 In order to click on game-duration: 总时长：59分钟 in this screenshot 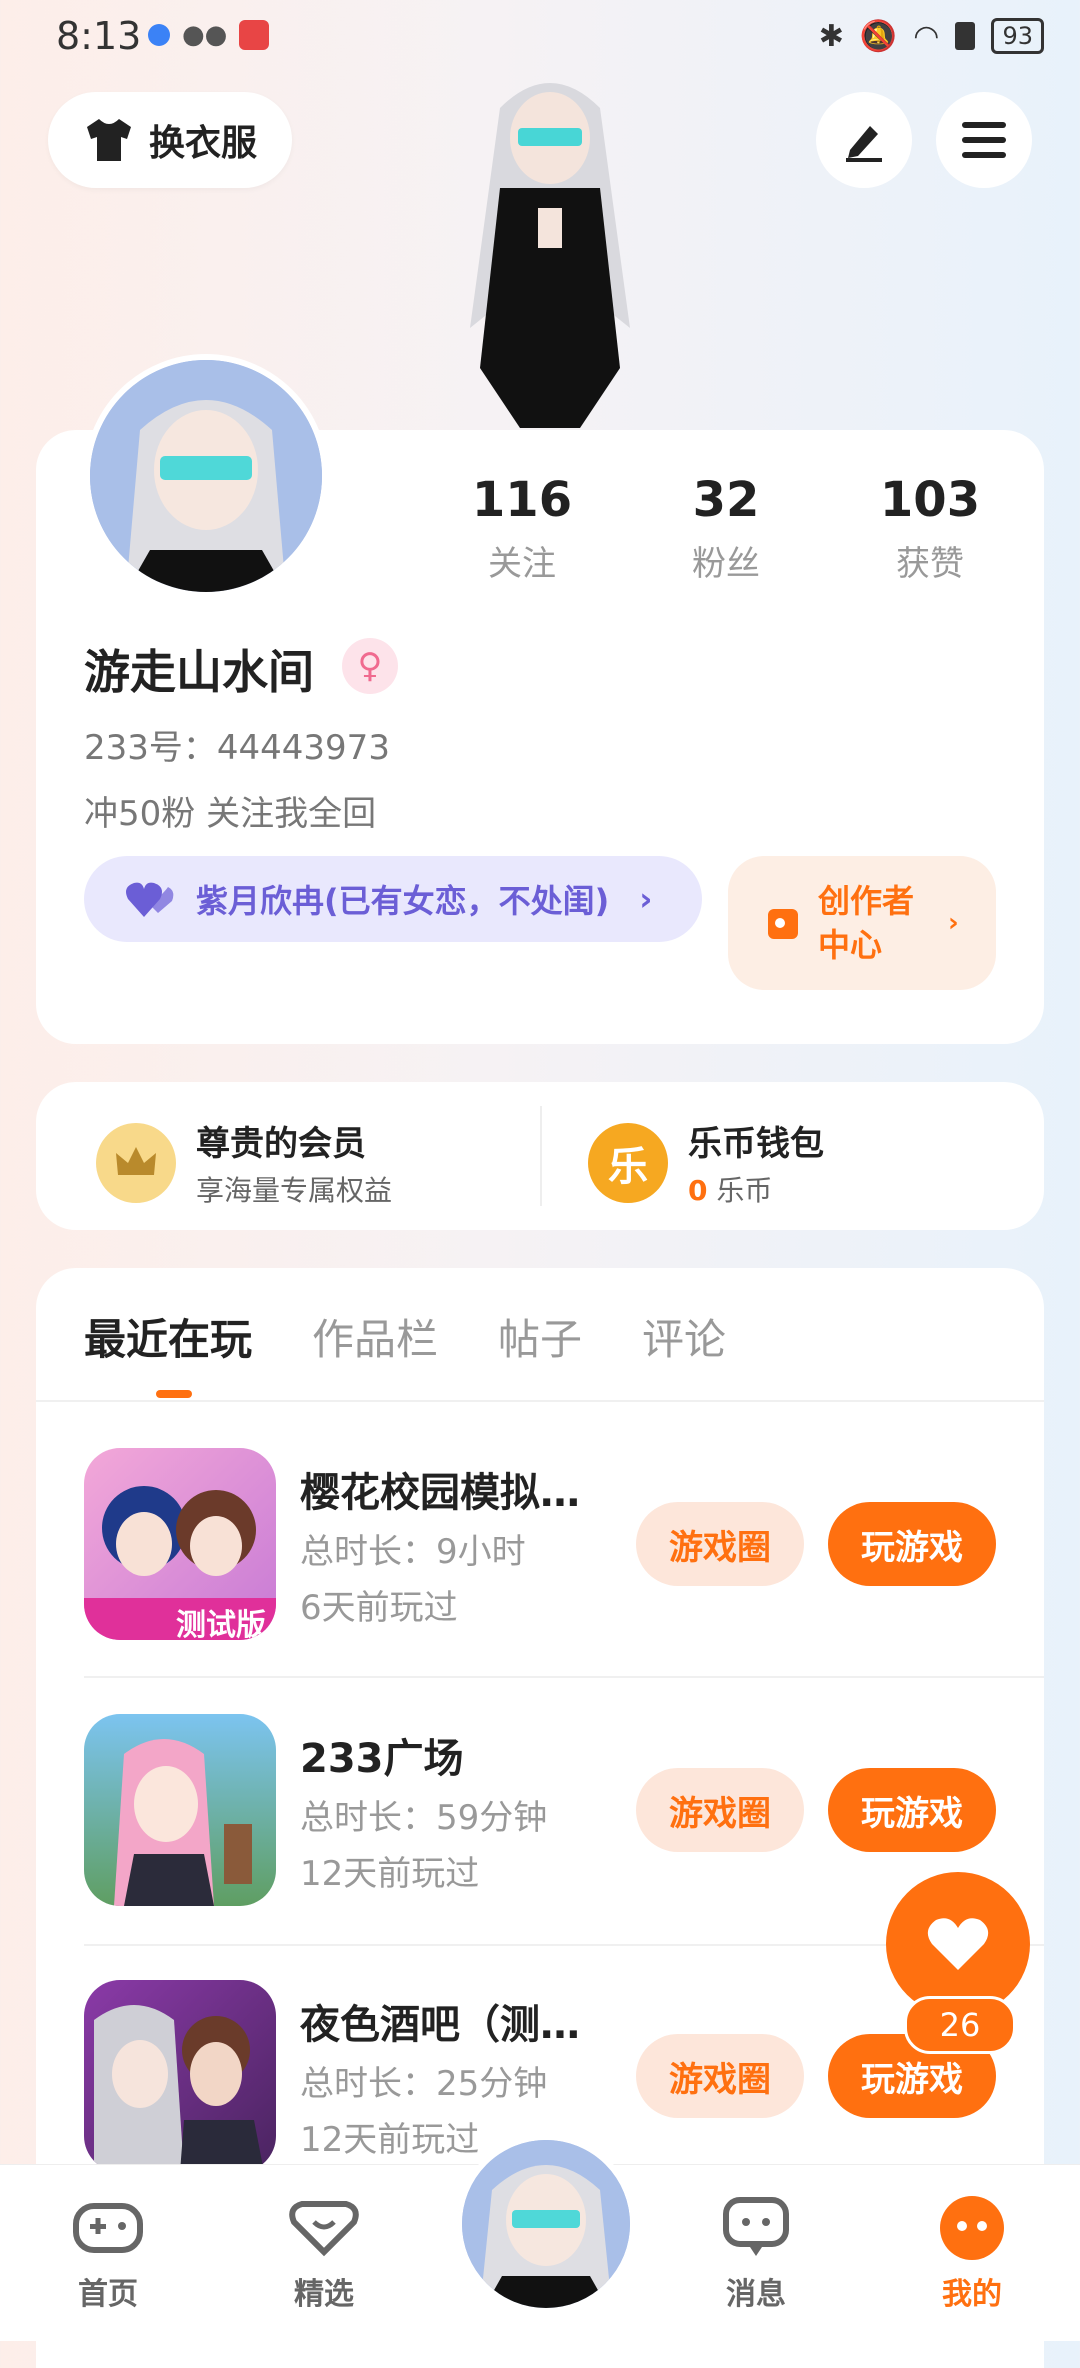, I will do `click(424, 1818)`.